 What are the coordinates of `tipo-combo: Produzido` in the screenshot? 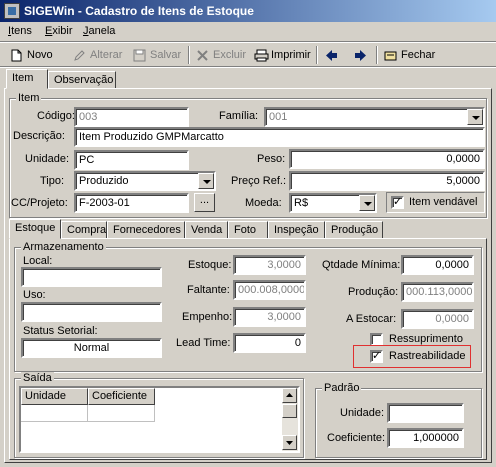 It's located at (145, 181).